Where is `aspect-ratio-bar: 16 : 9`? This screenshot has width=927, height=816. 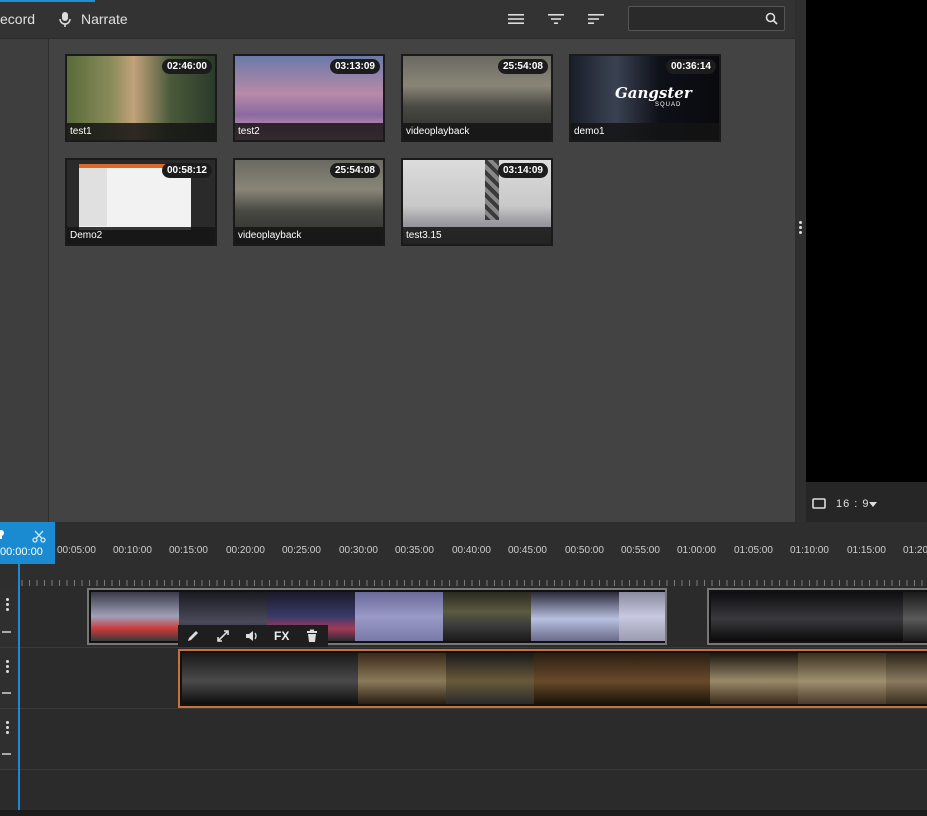
aspect-ratio-bar: 16 : 9 is located at coordinates (866, 502).